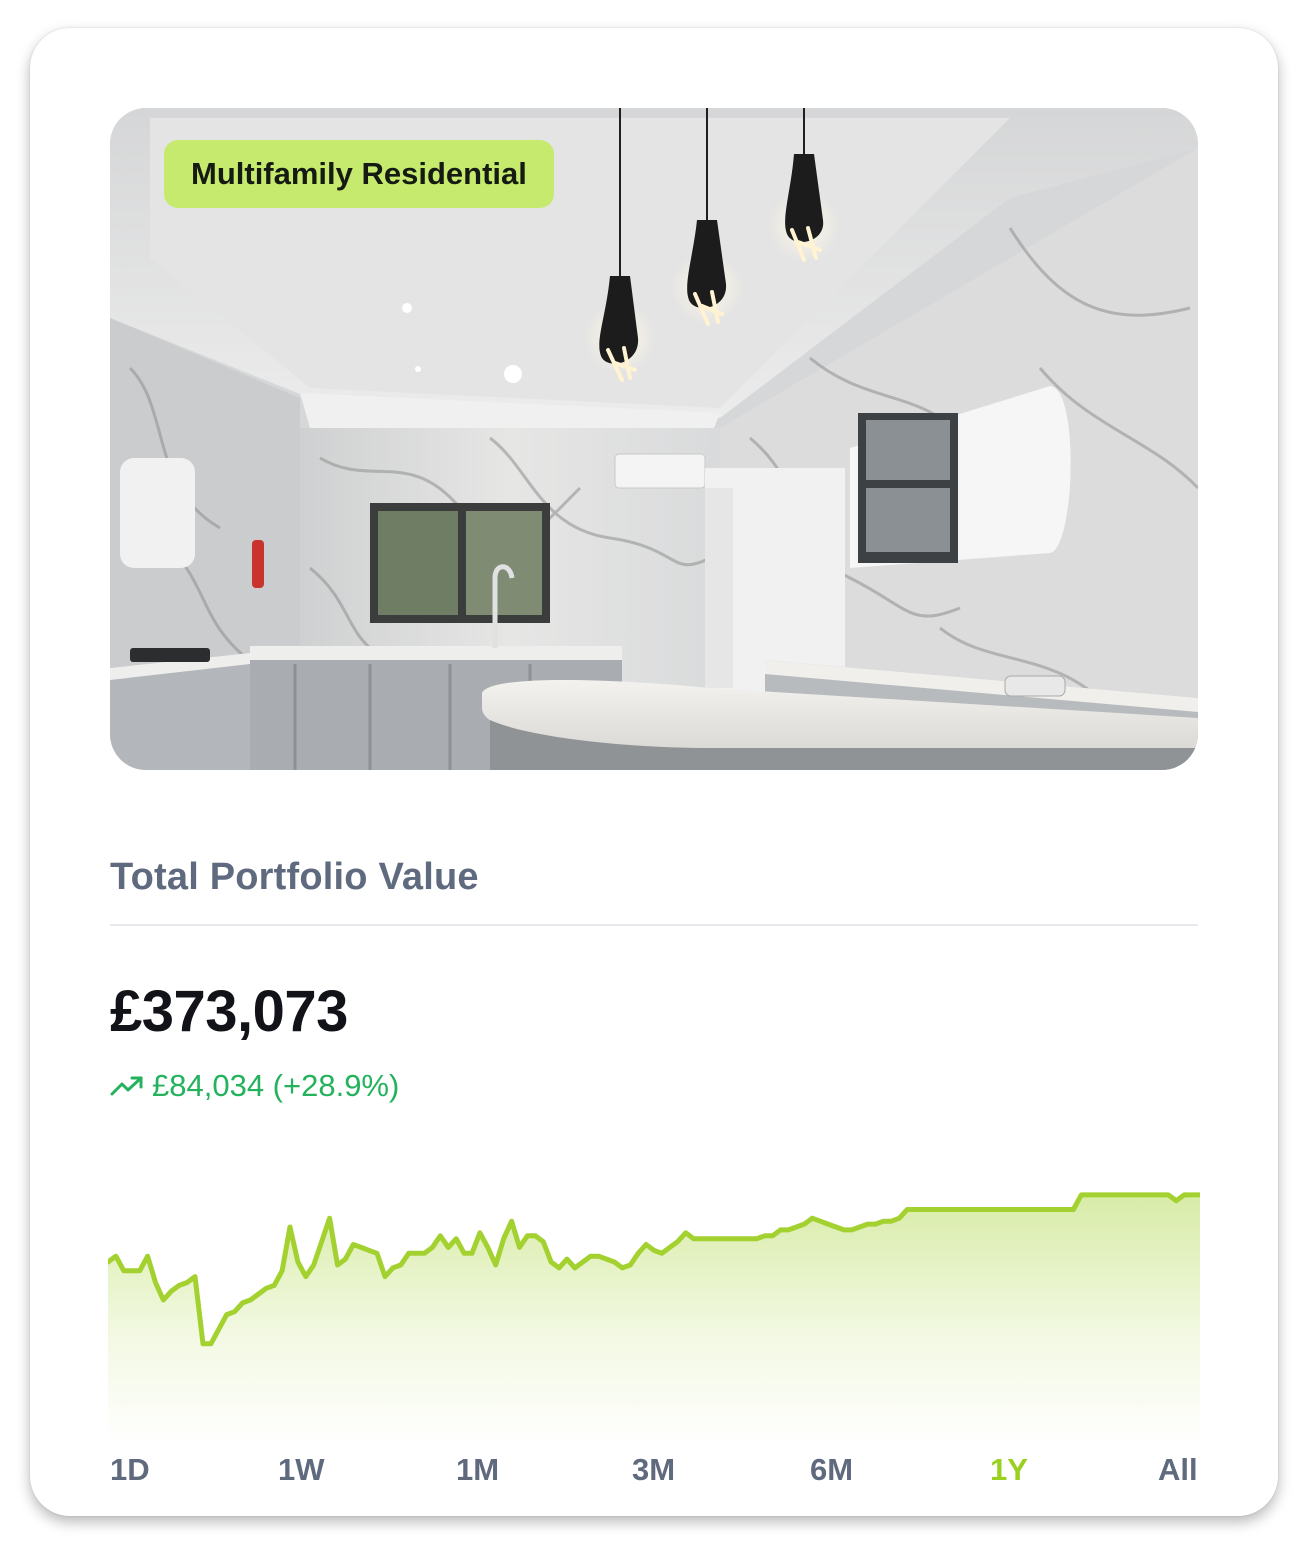  I want to click on chart-area, so click(654, 1320).